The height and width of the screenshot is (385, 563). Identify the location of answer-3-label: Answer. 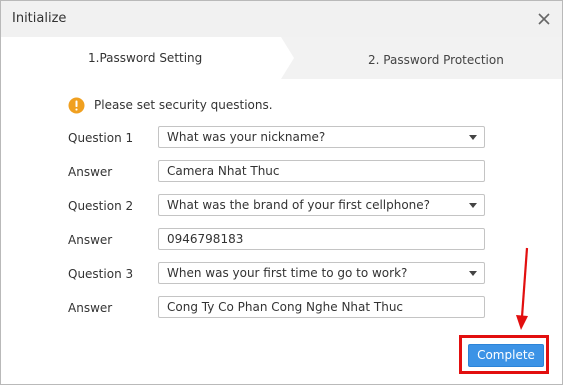
(90, 308).